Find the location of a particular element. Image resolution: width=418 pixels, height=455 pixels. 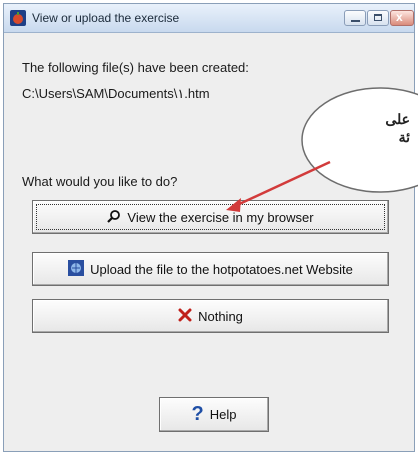

window-title: View or upload the exercise is located at coordinates (106, 18).